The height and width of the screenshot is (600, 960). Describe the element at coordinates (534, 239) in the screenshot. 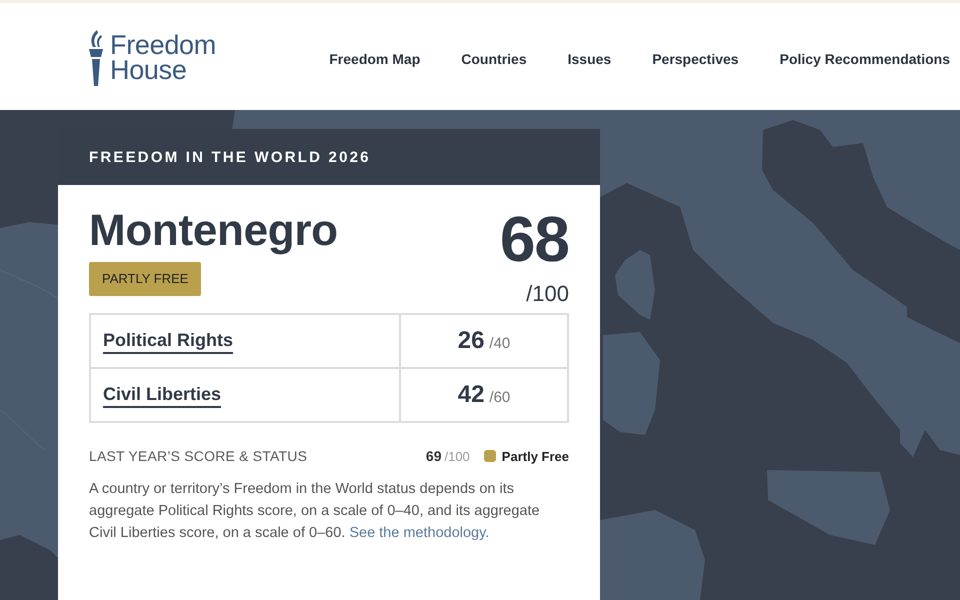

I see `total-score: 68` at that location.